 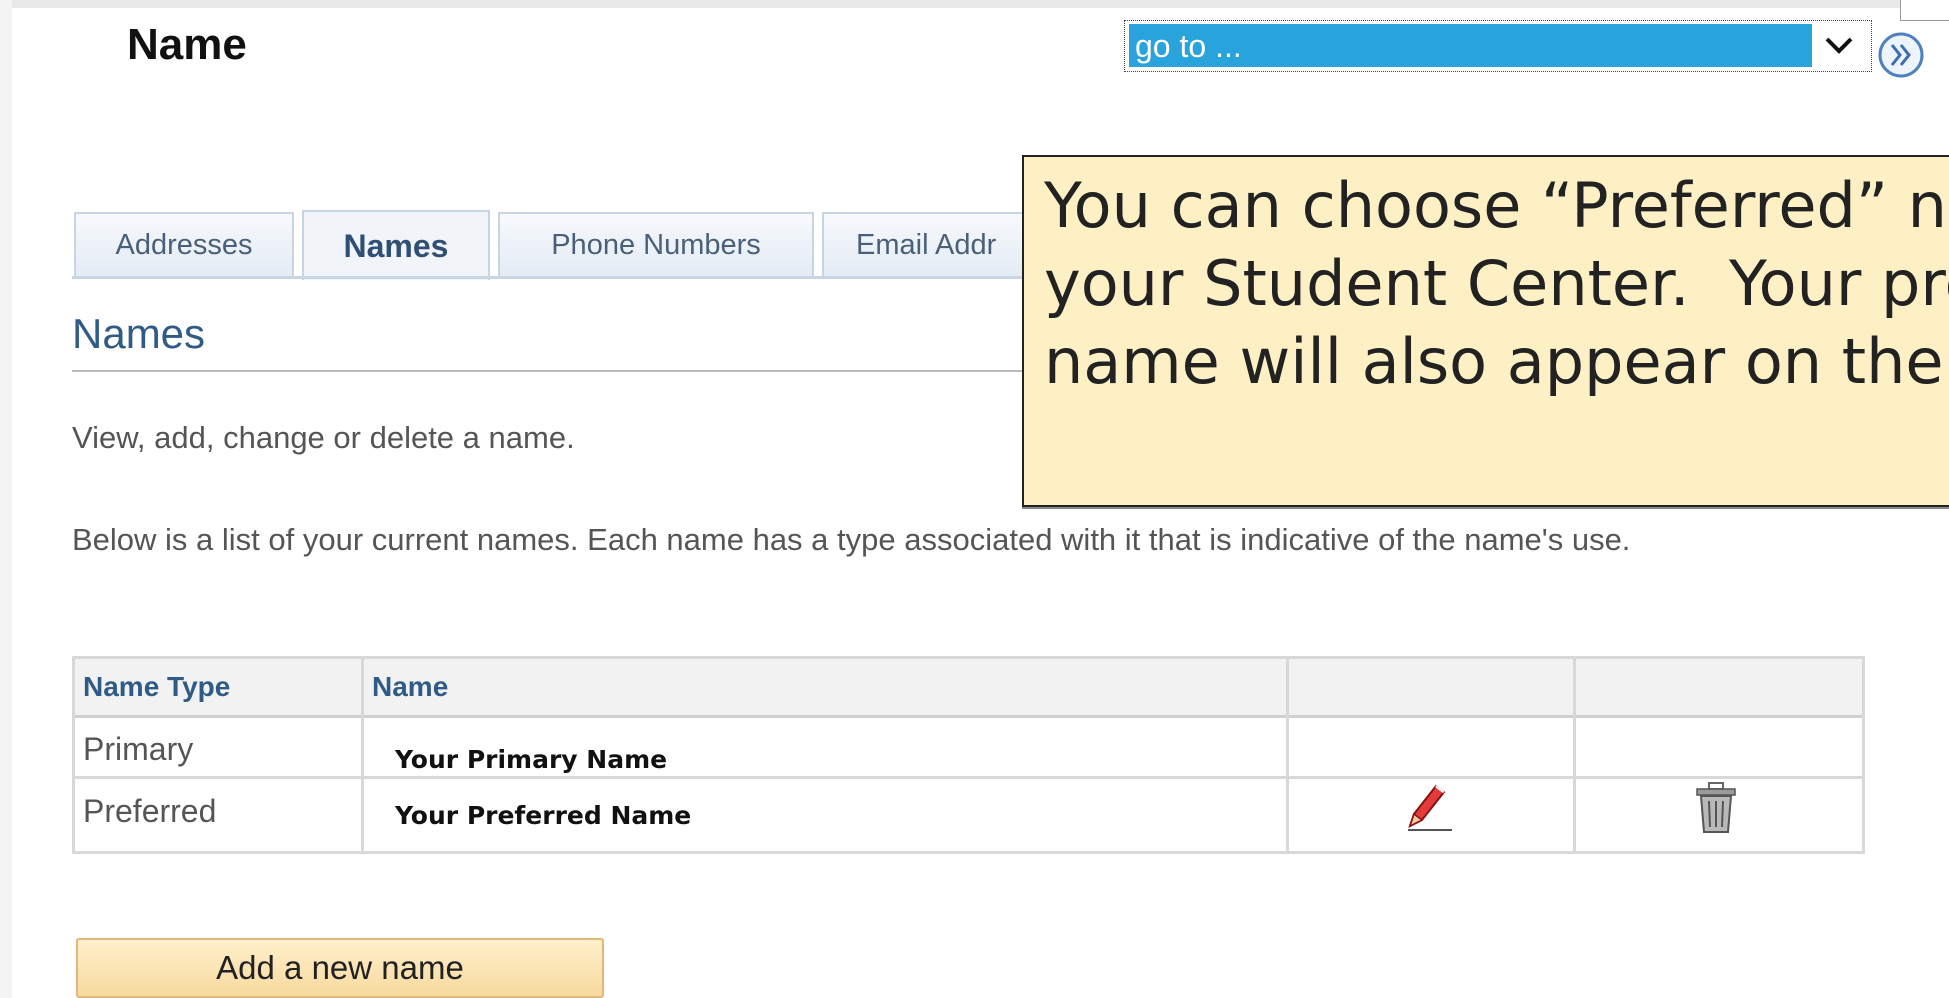 What do you see at coordinates (340, 968) in the screenshot?
I see `add-new-name-button: Add a new name` at bounding box center [340, 968].